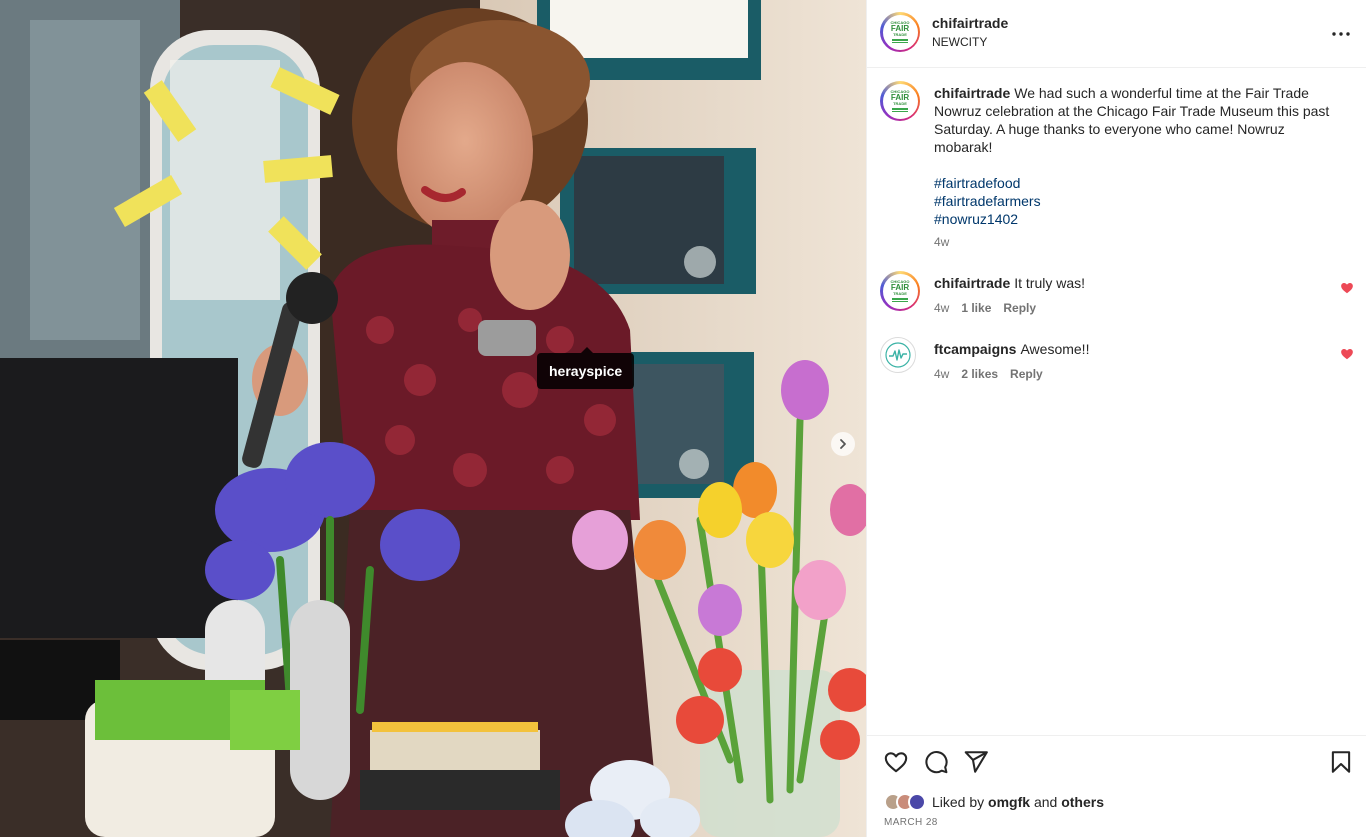  I want to click on header-username: chifairtrade, so click(970, 23).